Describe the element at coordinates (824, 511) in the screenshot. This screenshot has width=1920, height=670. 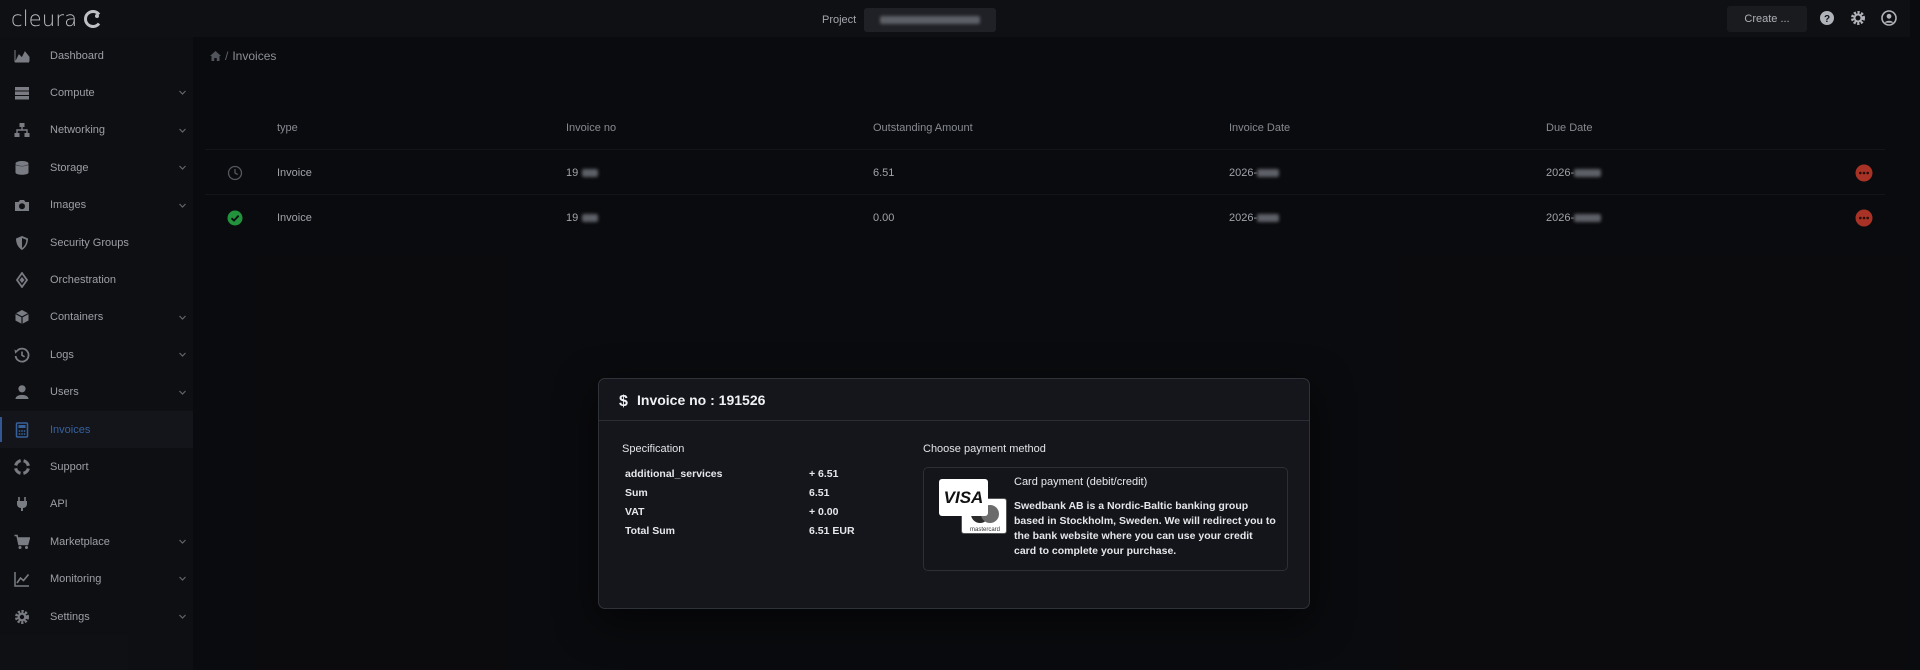
I see `spec-value: + 0.00` at that location.